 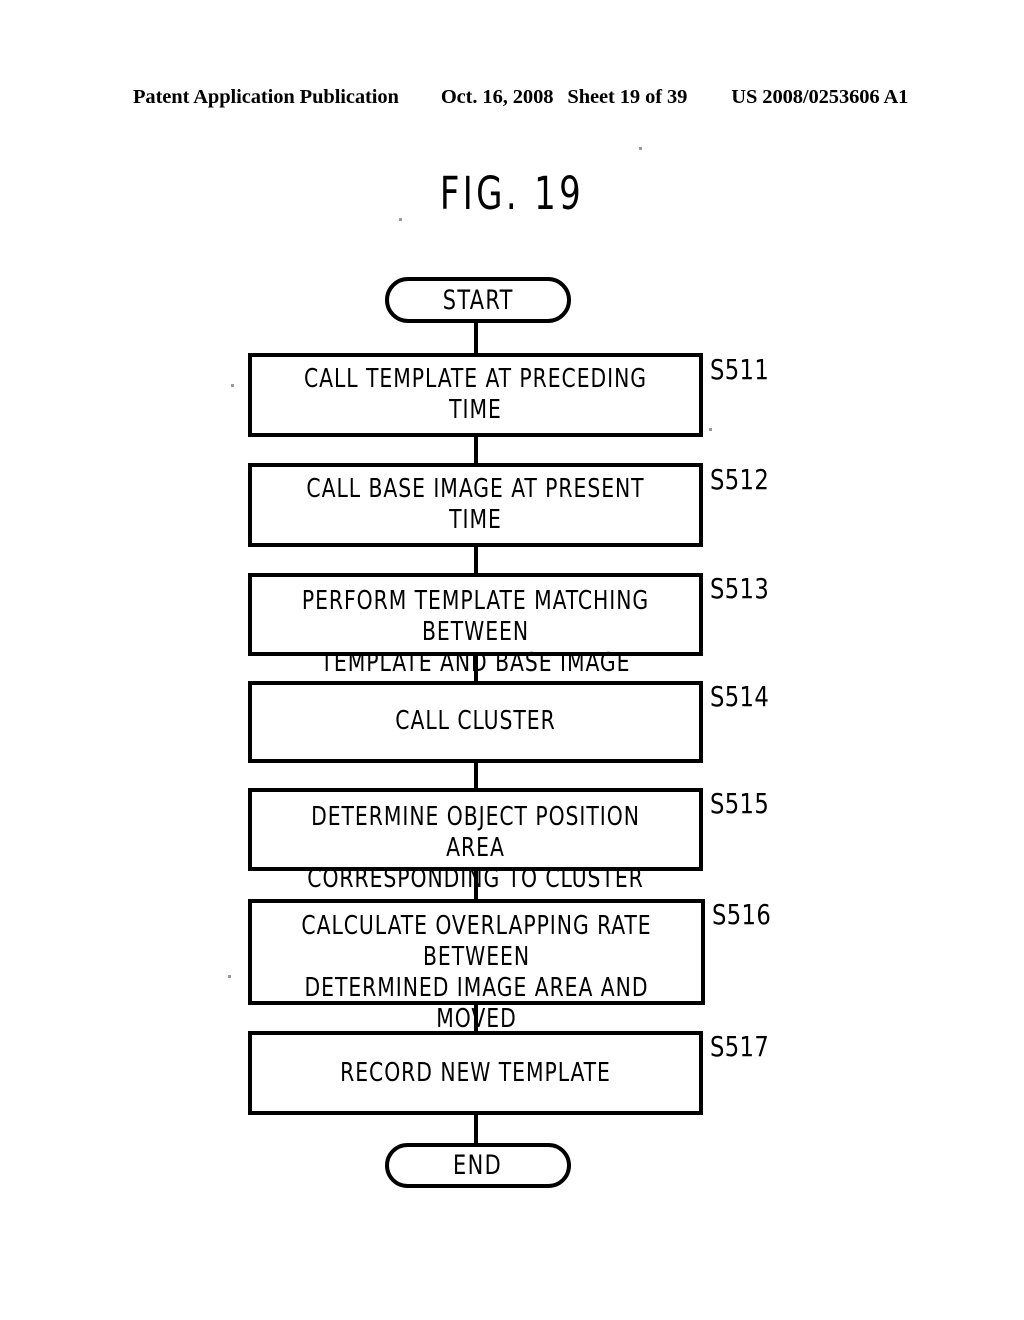 What do you see at coordinates (476, 668) in the screenshot?
I see `connector-s513-to-s514` at bounding box center [476, 668].